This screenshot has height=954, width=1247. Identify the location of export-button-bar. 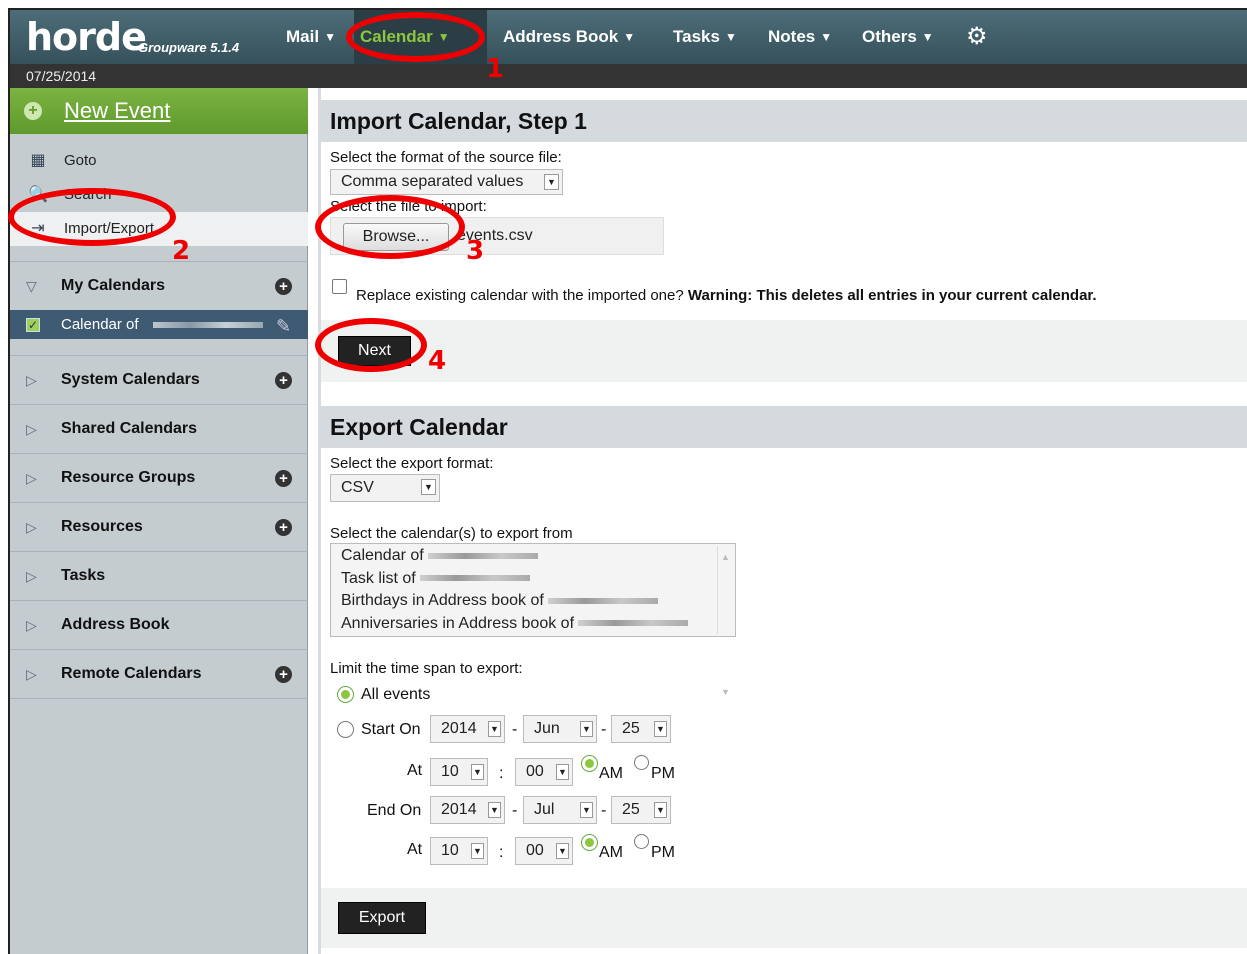
(784, 918).